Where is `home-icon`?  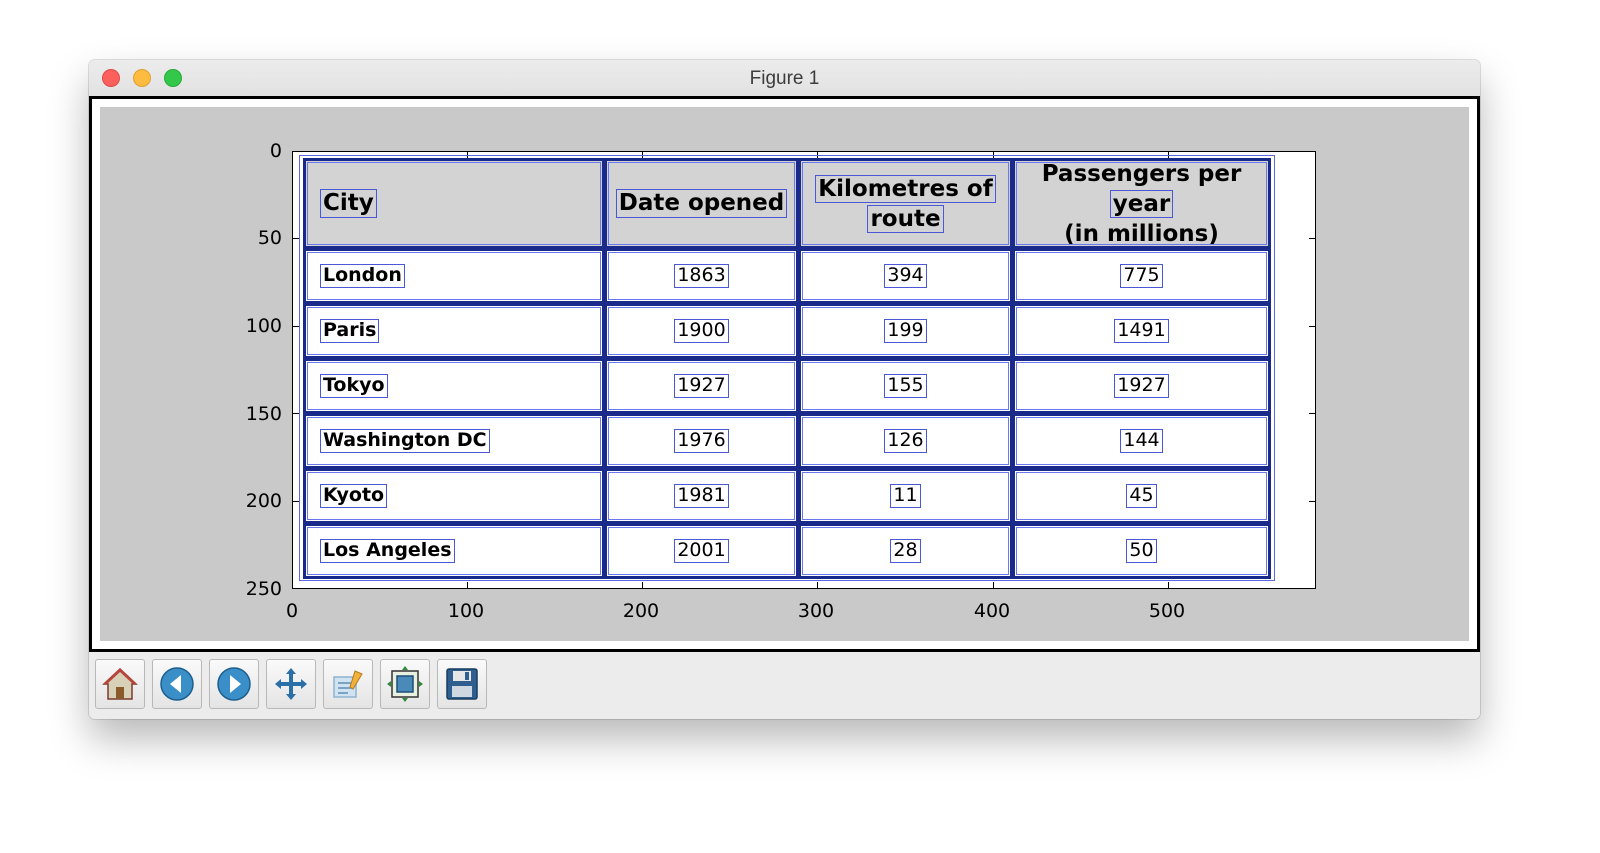 home-icon is located at coordinates (120, 683).